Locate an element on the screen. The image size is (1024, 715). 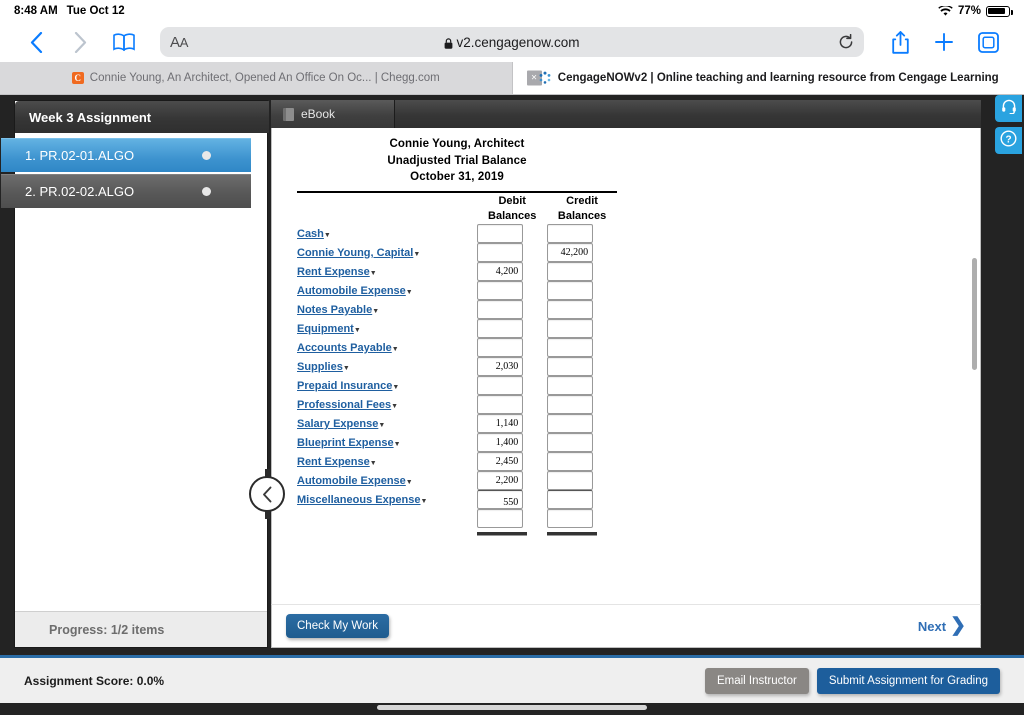
help-button: ? is located at coordinates (1008, 140).